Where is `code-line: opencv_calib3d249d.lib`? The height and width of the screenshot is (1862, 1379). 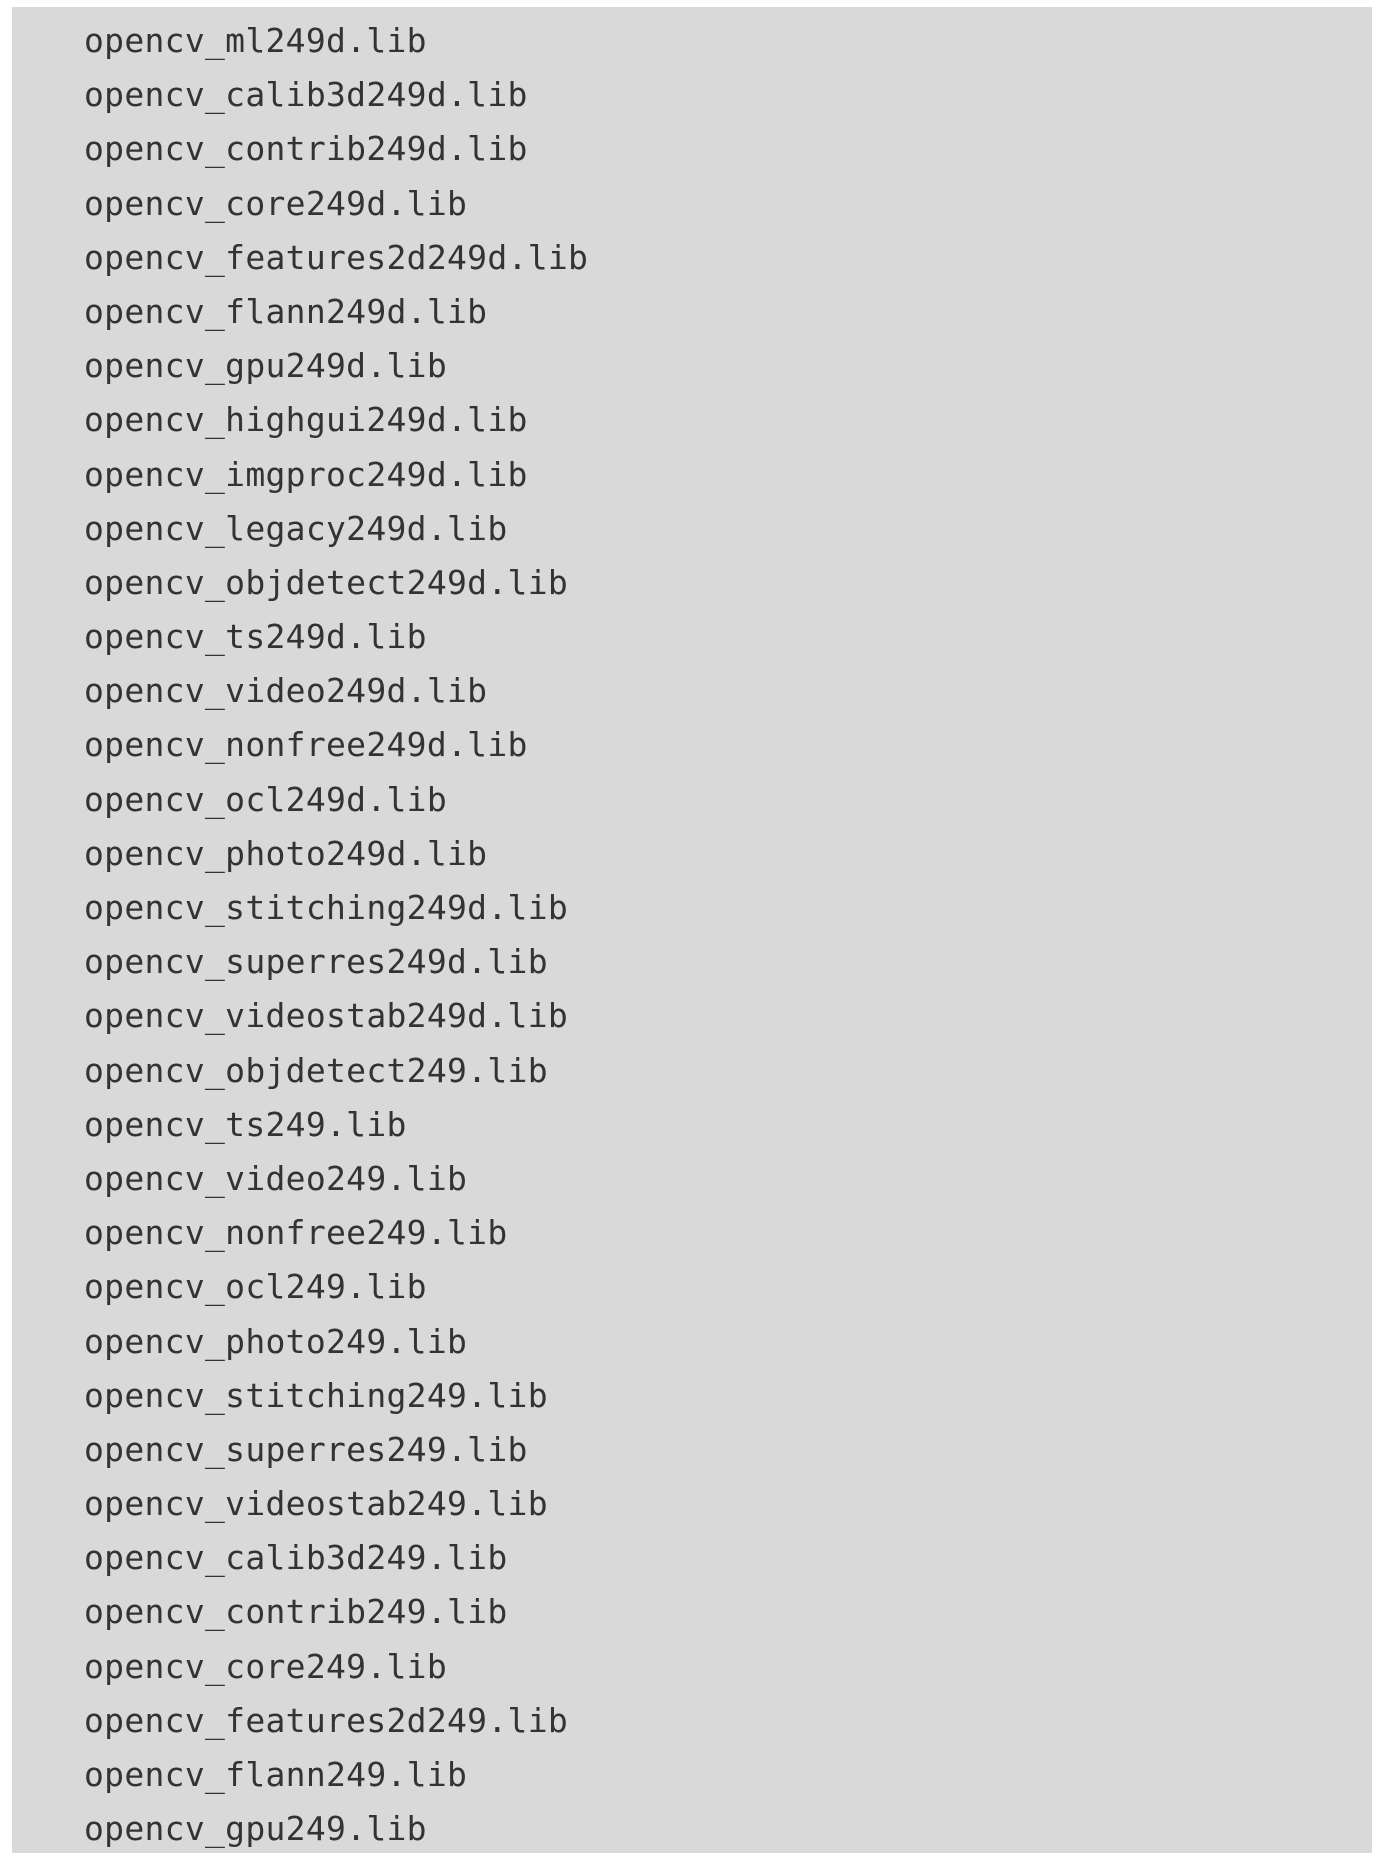
code-line: opencv_calib3d249d.lib is located at coordinates (306, 95).